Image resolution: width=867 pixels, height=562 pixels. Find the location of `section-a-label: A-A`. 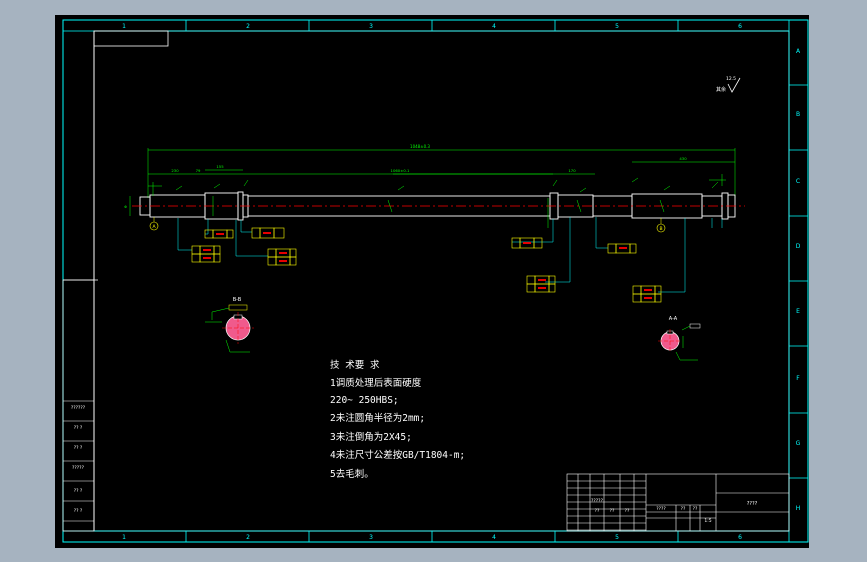

section-a-label: A-A is located at coordinates (673, 319).